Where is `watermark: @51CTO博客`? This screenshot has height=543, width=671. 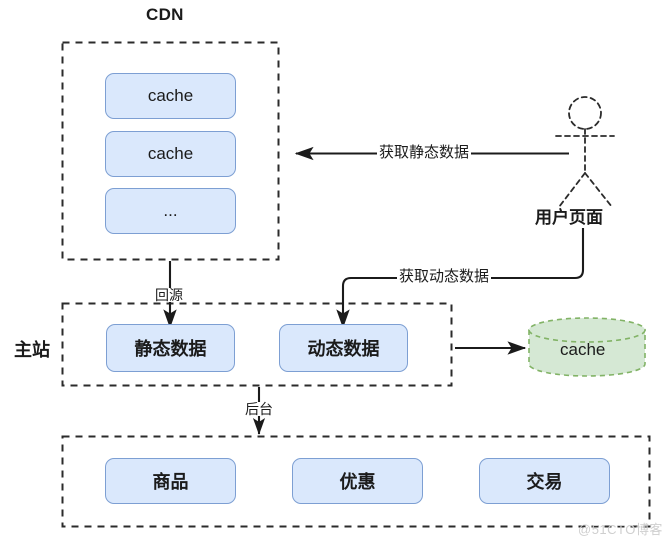
watermark: @51CTO博客 is located at coordinates (620, 529).